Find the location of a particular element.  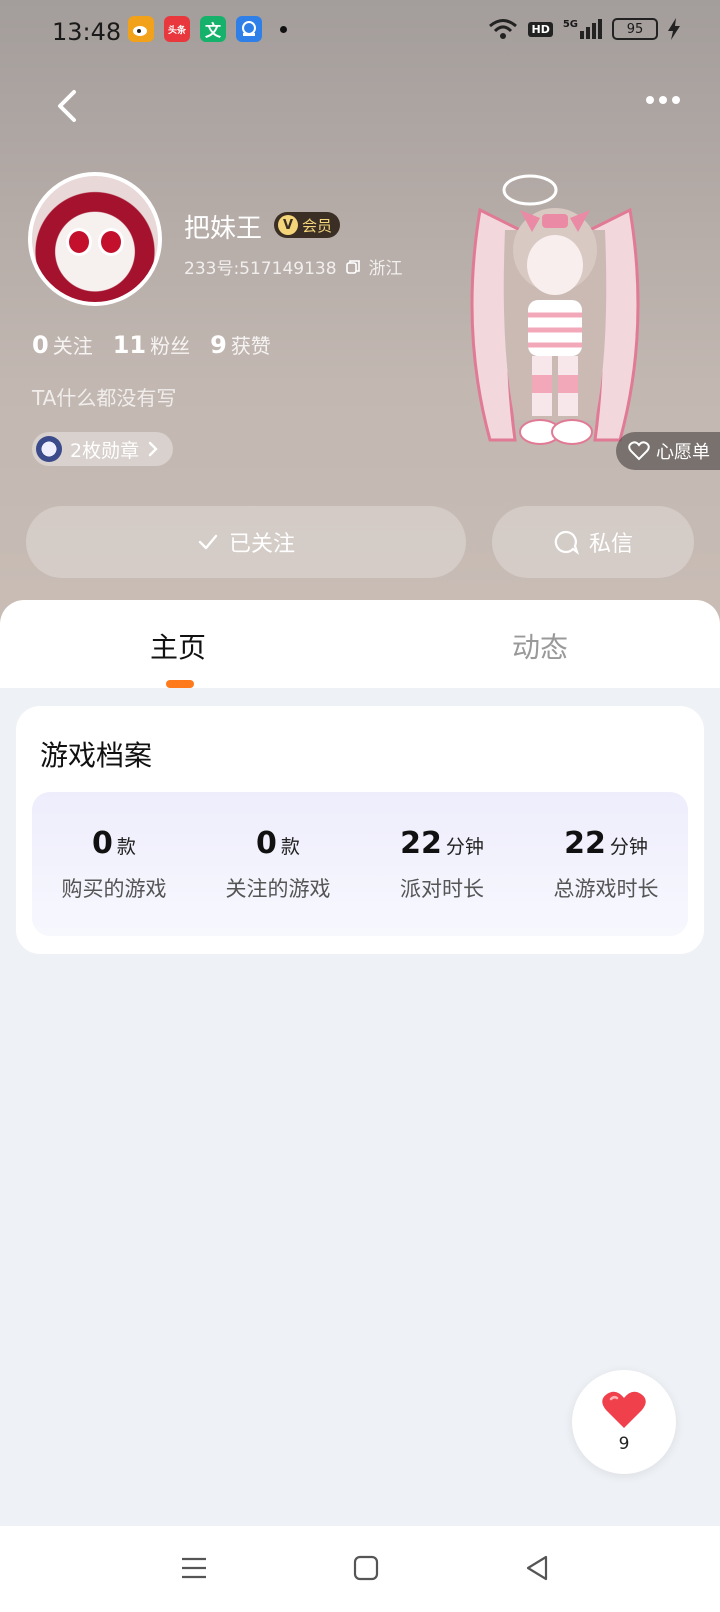

browser-icon is located at coordinates (249, 29).